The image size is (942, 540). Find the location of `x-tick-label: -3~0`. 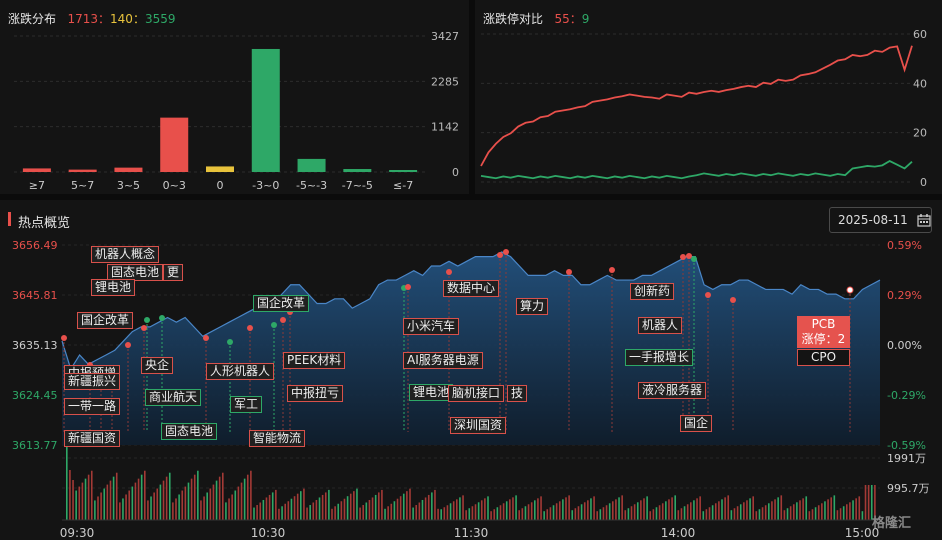

x-tick-label: -3~0 is located at coordinates (265, 185).